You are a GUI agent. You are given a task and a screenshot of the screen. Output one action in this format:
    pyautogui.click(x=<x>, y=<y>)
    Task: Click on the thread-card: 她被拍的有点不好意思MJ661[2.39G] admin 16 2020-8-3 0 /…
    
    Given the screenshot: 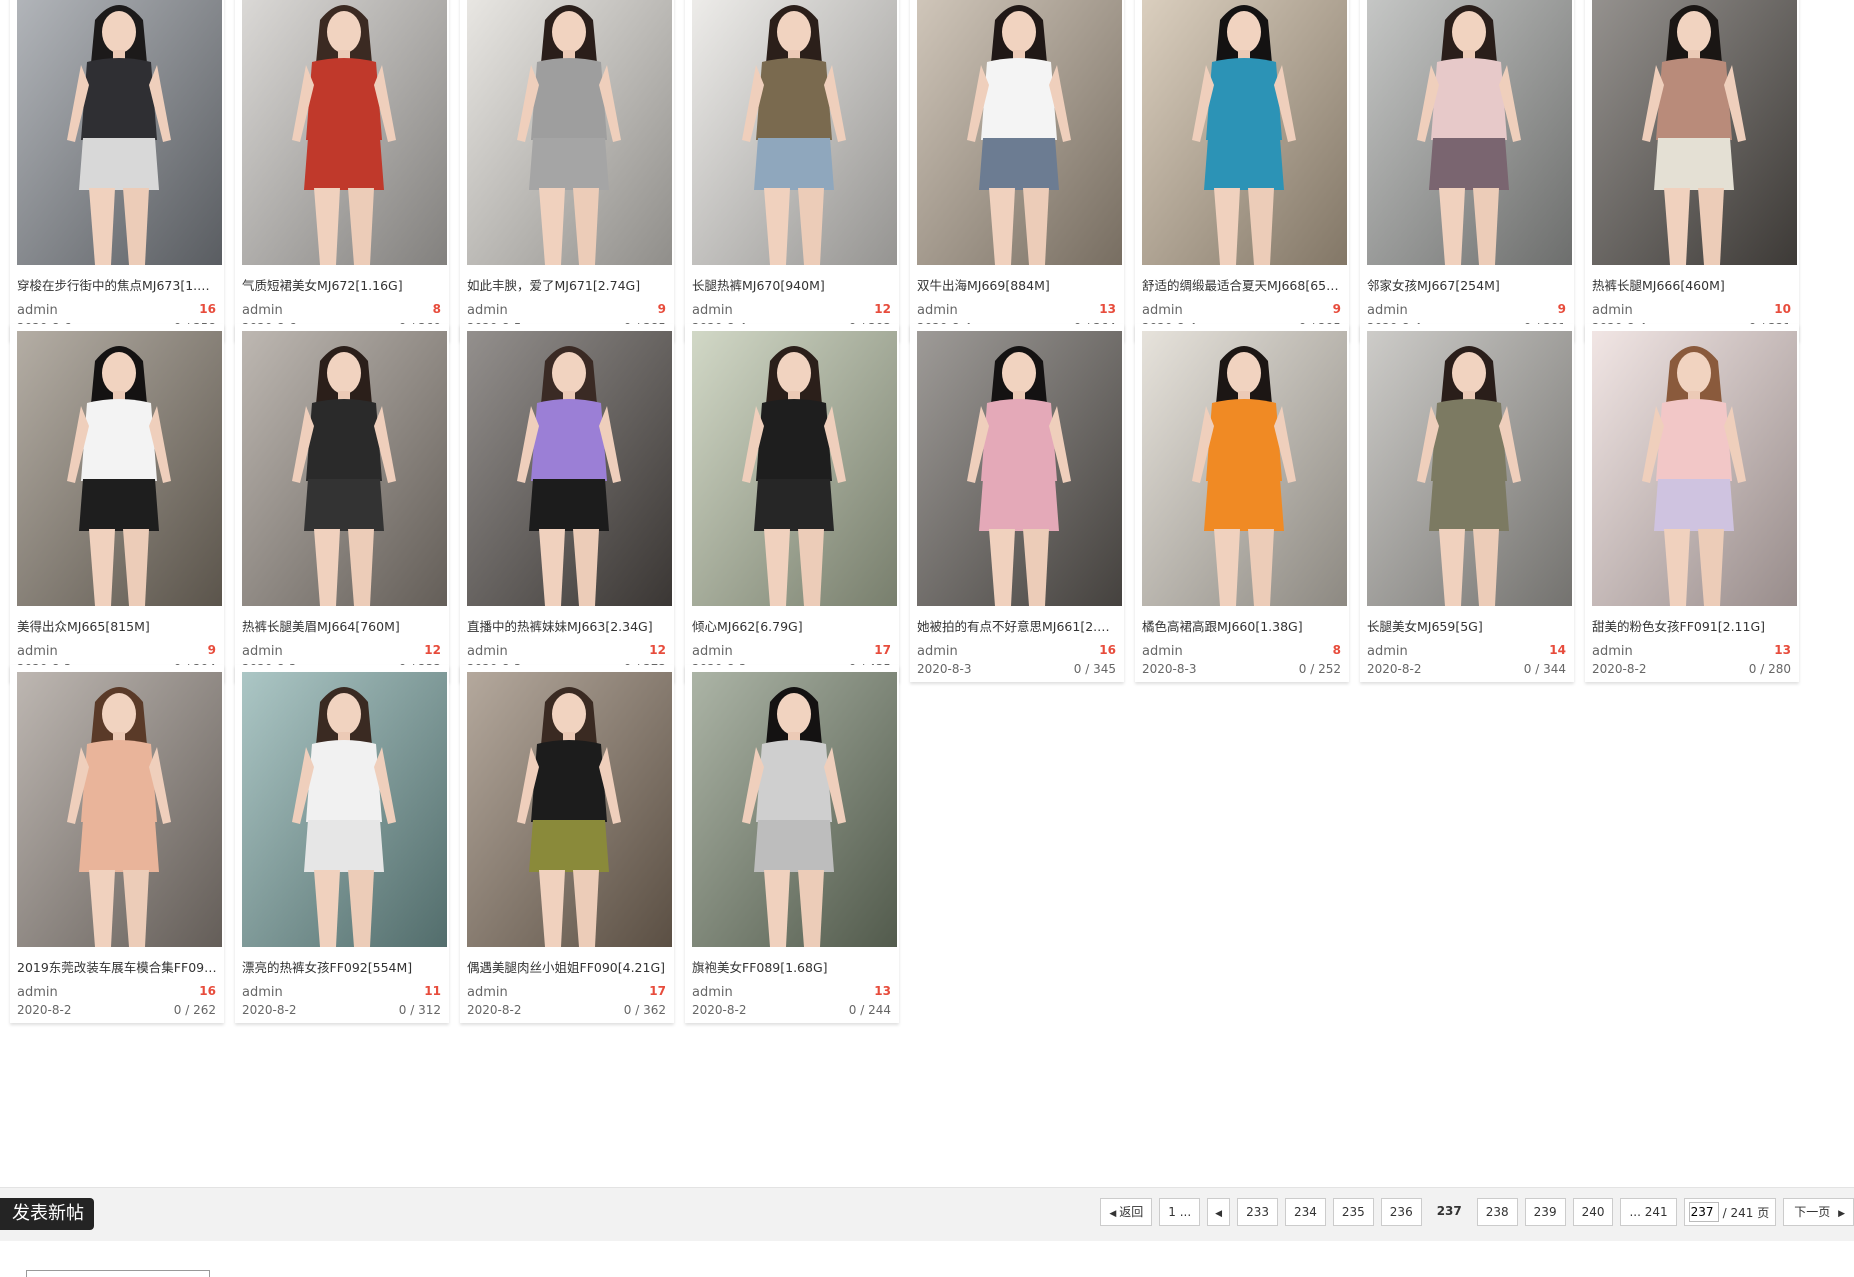 What is the action you would take?
    pyautogui.click(x=1017, y=503)
    